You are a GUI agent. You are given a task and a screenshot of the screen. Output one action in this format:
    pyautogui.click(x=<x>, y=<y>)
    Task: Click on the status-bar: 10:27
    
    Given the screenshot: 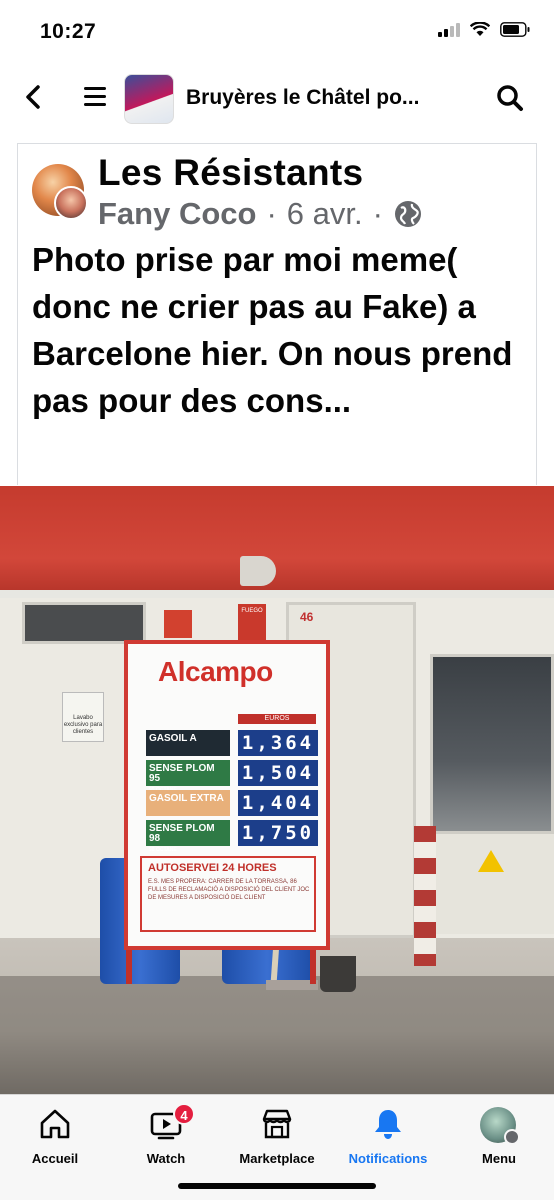 What is the action you would take?
    pyautogui.click(x=277, y=30)
    